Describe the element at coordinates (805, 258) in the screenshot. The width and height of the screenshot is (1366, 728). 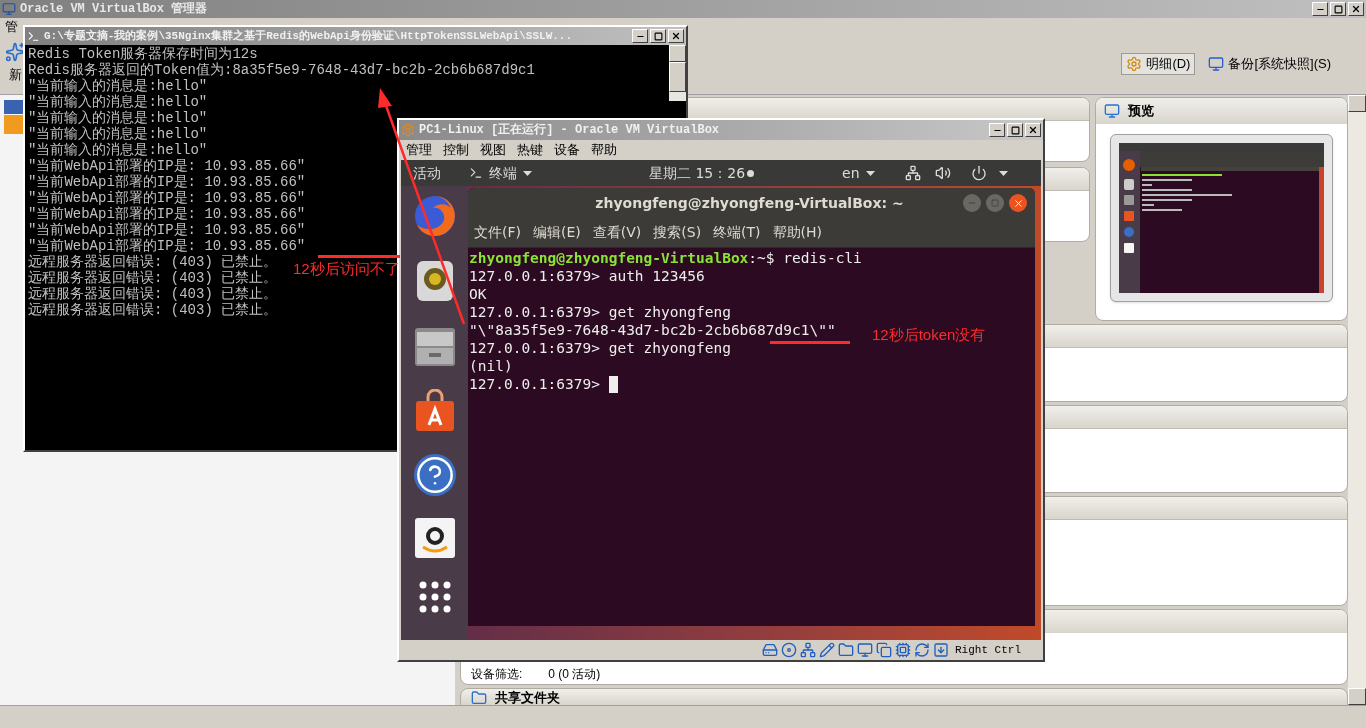
I see `terminal-line: :~$ redis-cli` at that location.